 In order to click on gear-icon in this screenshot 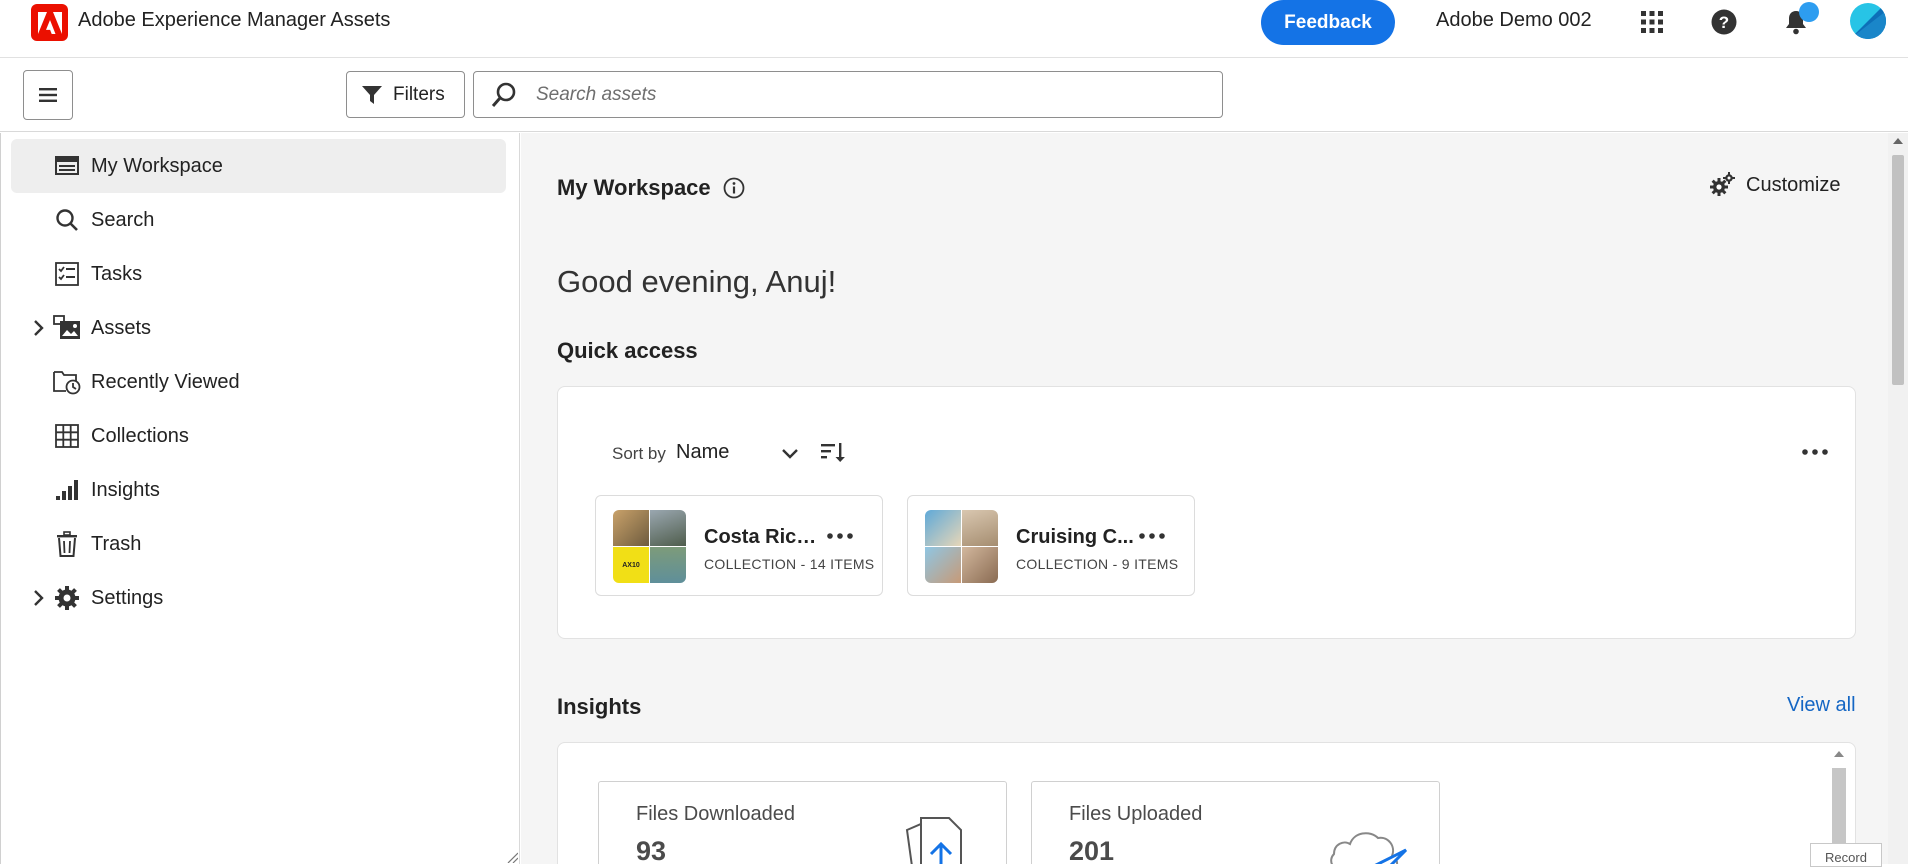, I will do `click(67, 598)`.